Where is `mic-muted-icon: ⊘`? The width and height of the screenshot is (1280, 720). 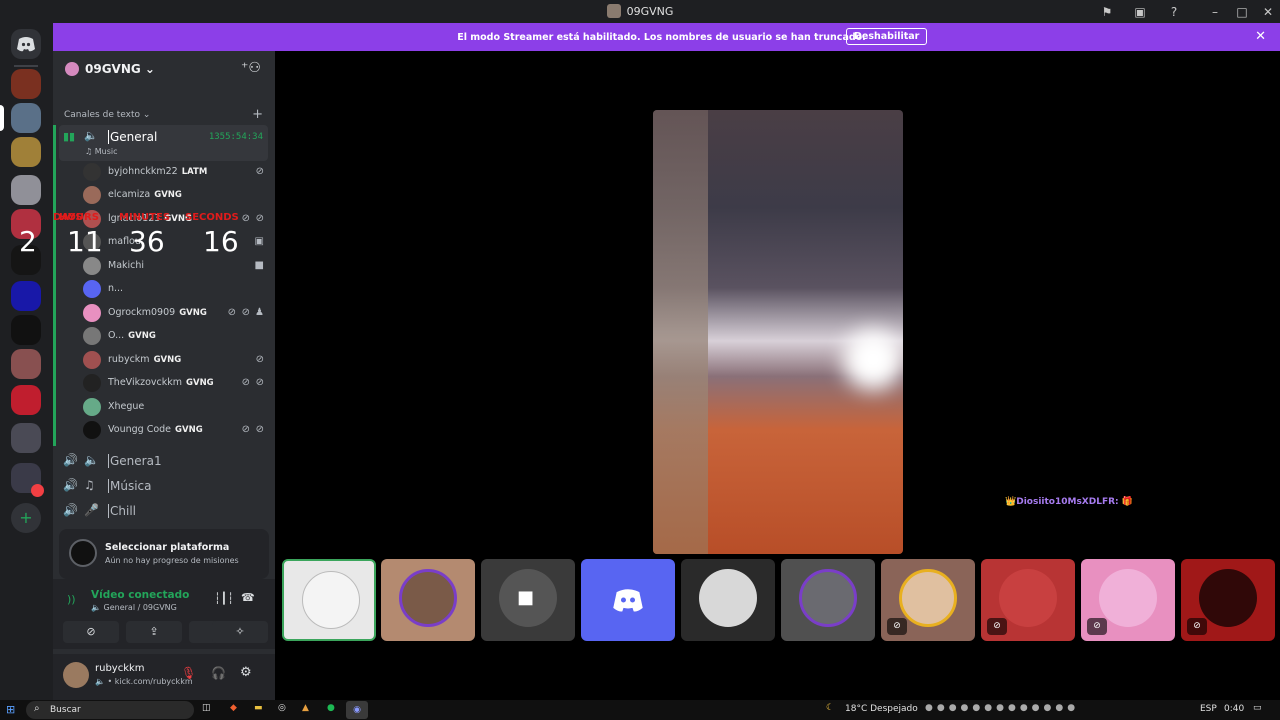 mic-muted-icon: ⊘ is located at coordinates (1097, 626).